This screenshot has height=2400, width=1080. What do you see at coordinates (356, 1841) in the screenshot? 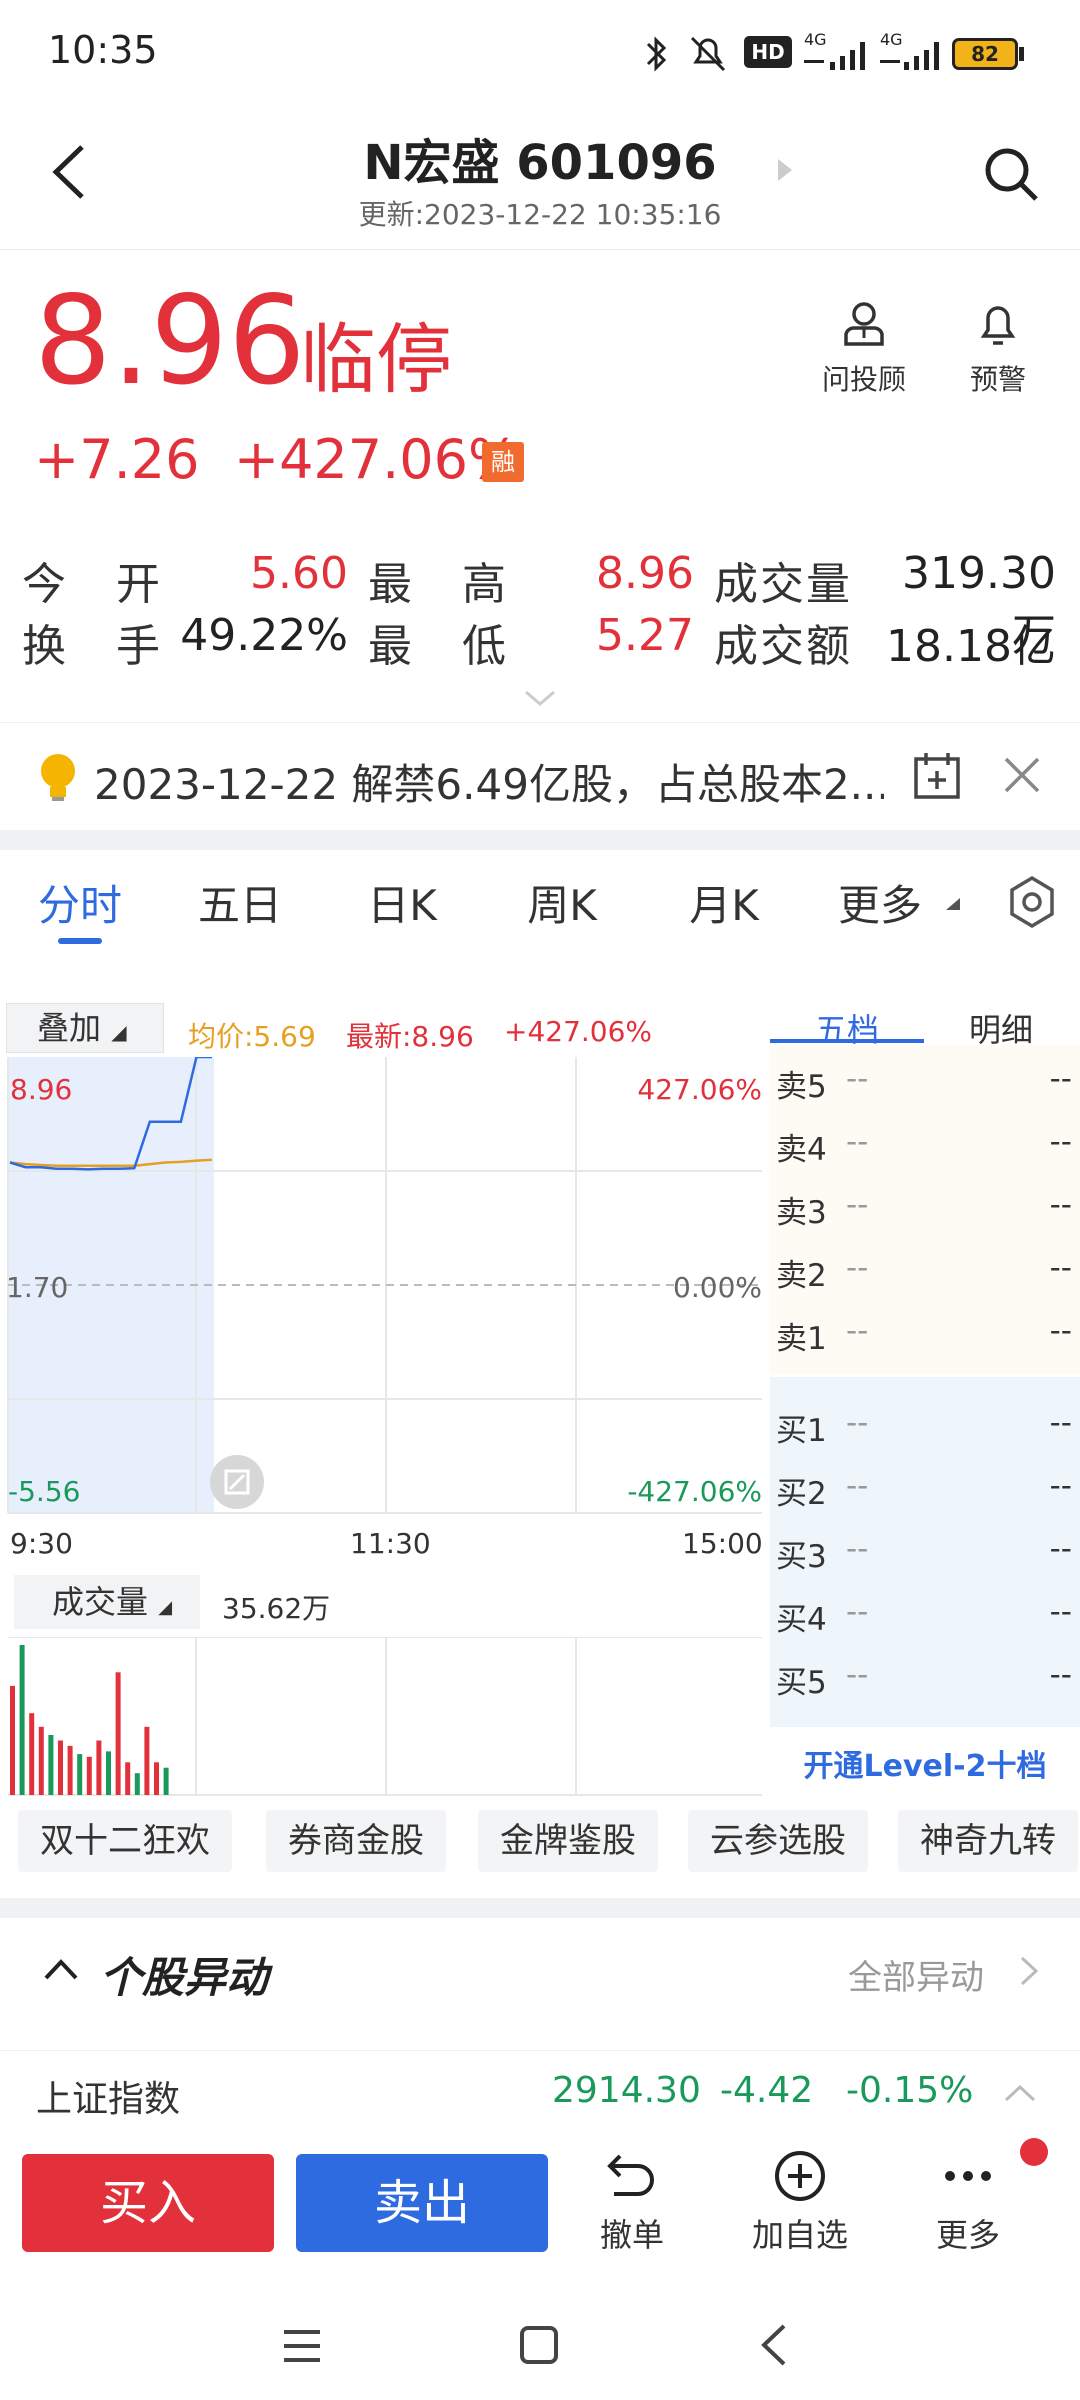
I see `chip-broker-golden: 券商金股` at bounding box center [356, 1841].